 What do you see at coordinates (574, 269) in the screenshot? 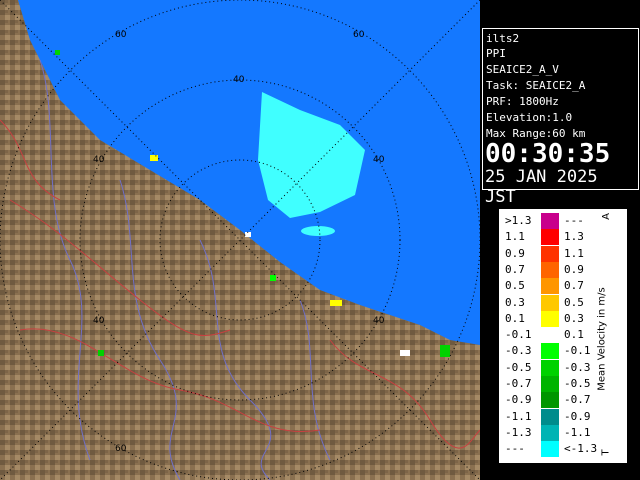
I see `legend-hi-3: 0.9` at bounding box center [574, 269].